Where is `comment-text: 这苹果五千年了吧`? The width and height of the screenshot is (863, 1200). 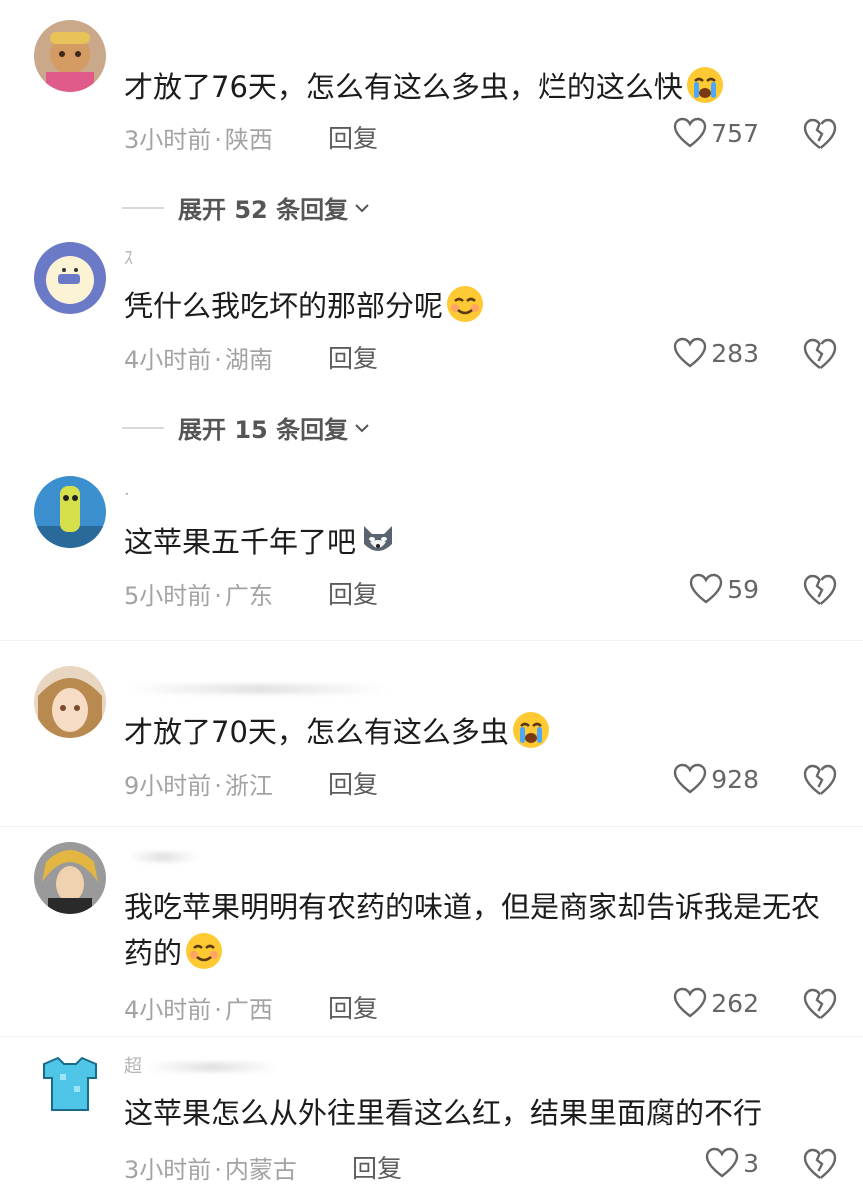
comment-text: 这苹果五千年了吧 is located at coordinates (479, 542).